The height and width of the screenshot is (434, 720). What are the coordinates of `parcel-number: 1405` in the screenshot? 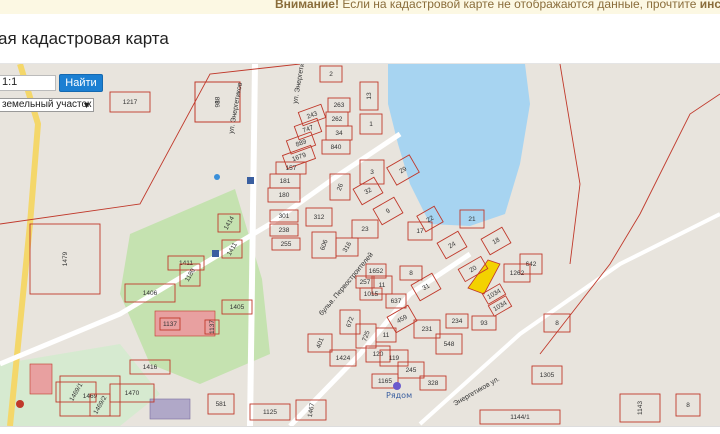 It's located at (237, 307).